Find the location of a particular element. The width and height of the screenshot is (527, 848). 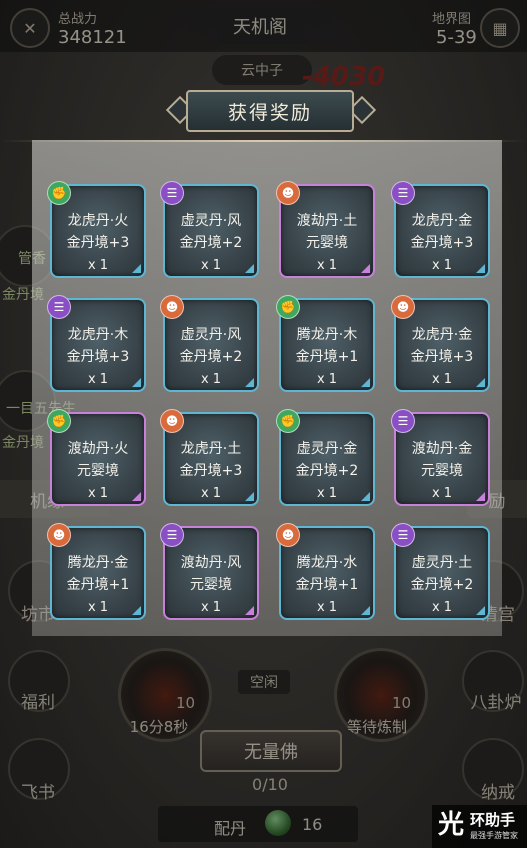

reward-item-card: ☰ 龙虎丹·金金丹境+3 x 1 is located at coordinates (440, 229).